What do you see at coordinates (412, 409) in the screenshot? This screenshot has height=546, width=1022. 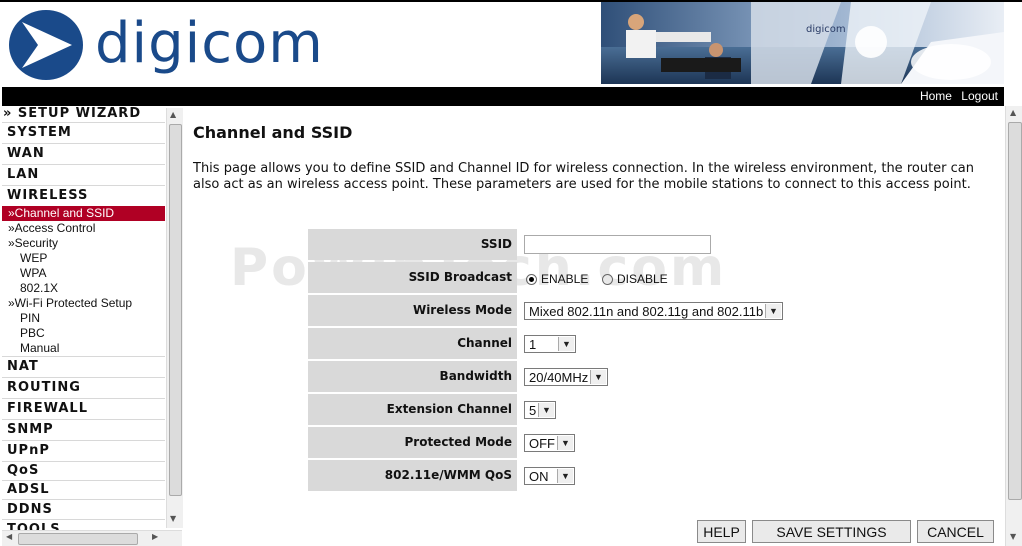 I see `extension-channel-label: Extension Channel` at bounding box center [412, 409].